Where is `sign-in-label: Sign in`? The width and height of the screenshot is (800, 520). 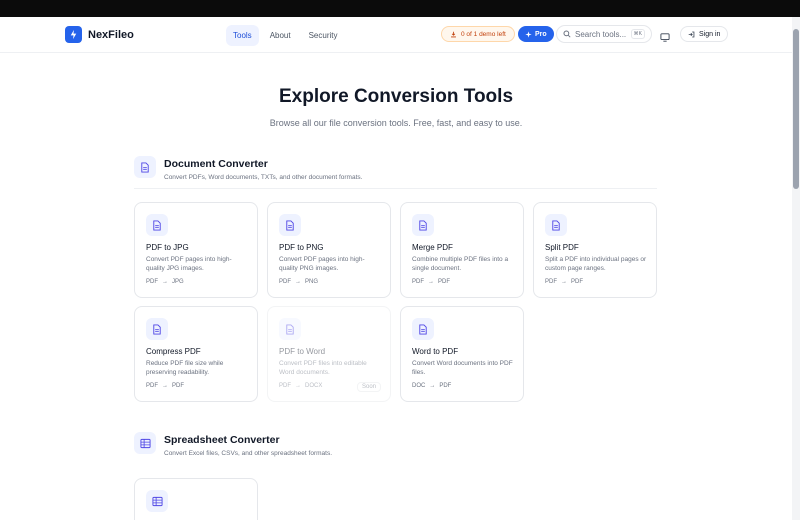 sign-in-label: Sign in is located at coordinates (710, 34).